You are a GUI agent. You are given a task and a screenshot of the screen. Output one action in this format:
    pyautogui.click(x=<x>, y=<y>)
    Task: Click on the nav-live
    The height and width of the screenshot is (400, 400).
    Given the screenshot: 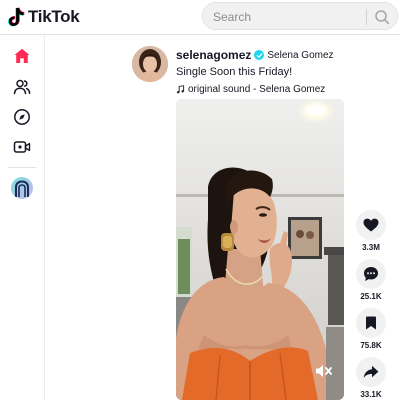 What is the action you would take?
    pyautogui.click(x=22, y=147)
    